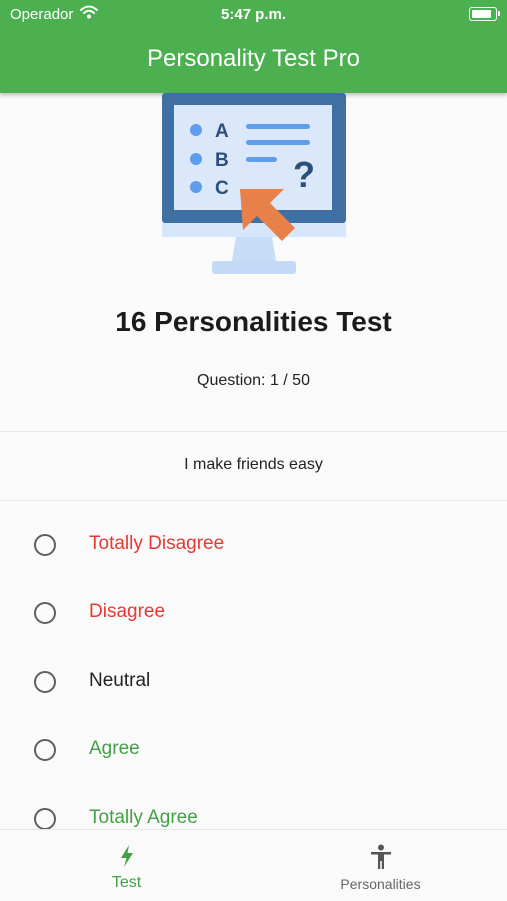 The width and height of the screenshot is (507, 901). Describe the element at coordinates (222, 131) in the screenshot. I see `letter-a: A` at that location.